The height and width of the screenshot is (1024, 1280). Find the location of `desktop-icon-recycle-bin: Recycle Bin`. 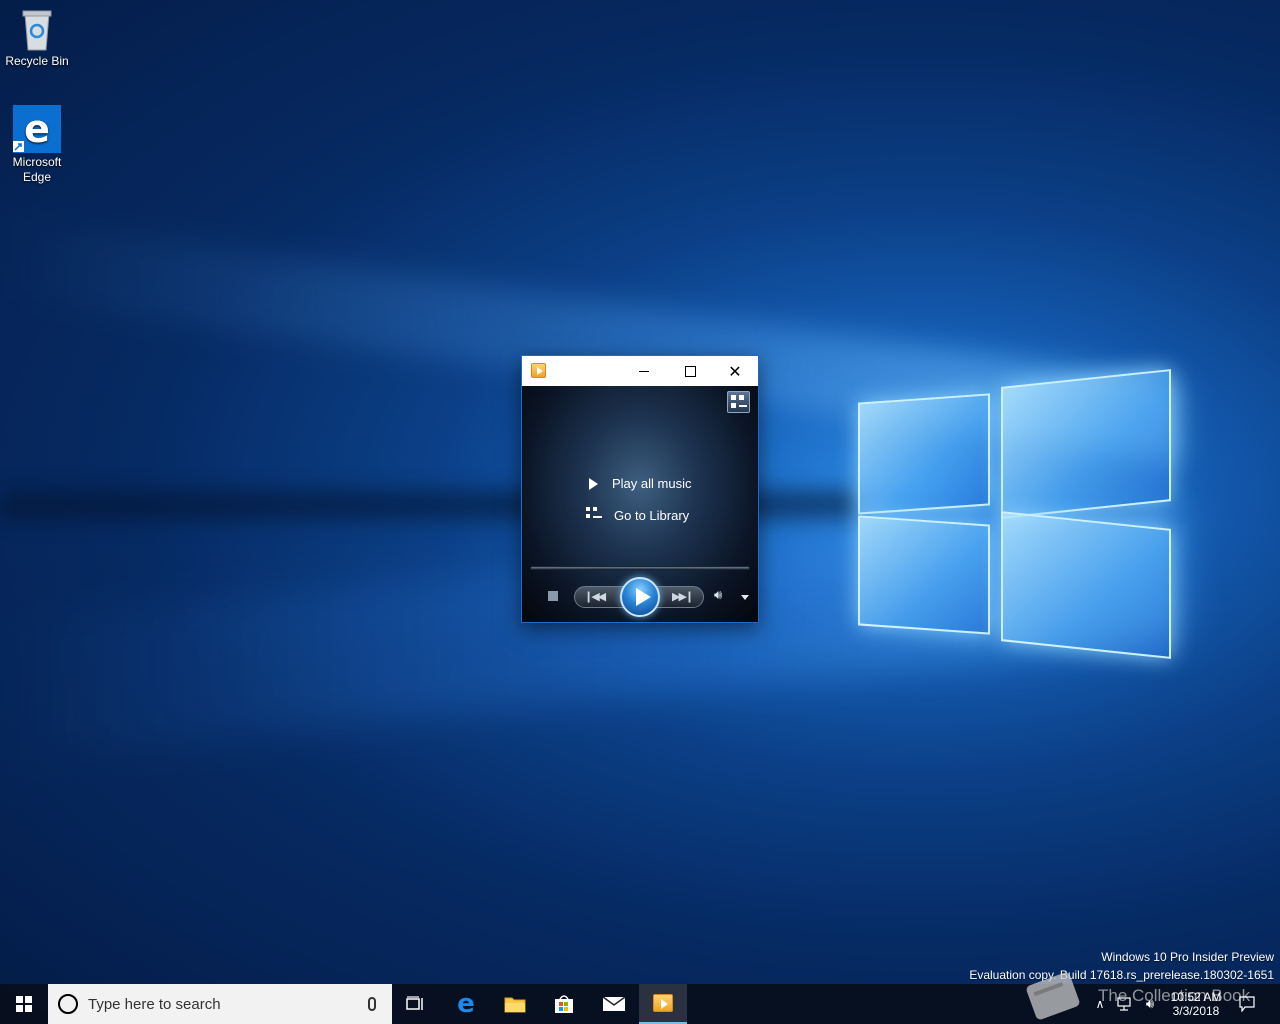

desktop-icon-recycle-bin: Recycle Bin is located at coordinates (37, 38).